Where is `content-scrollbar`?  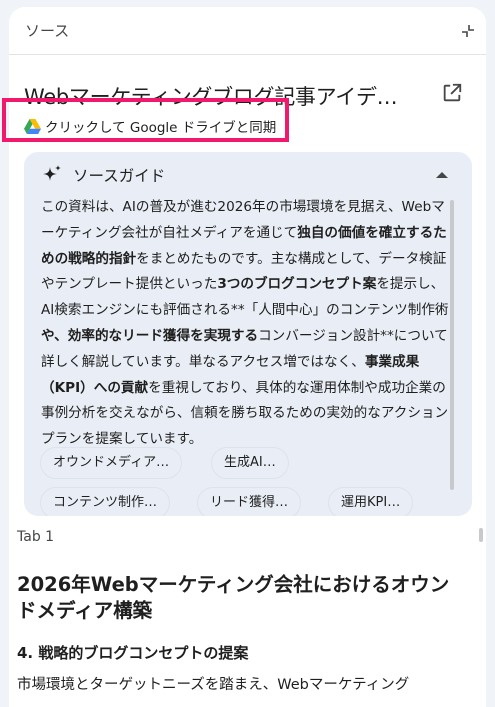
content-scrollbar is located at coordinates (481, 535).